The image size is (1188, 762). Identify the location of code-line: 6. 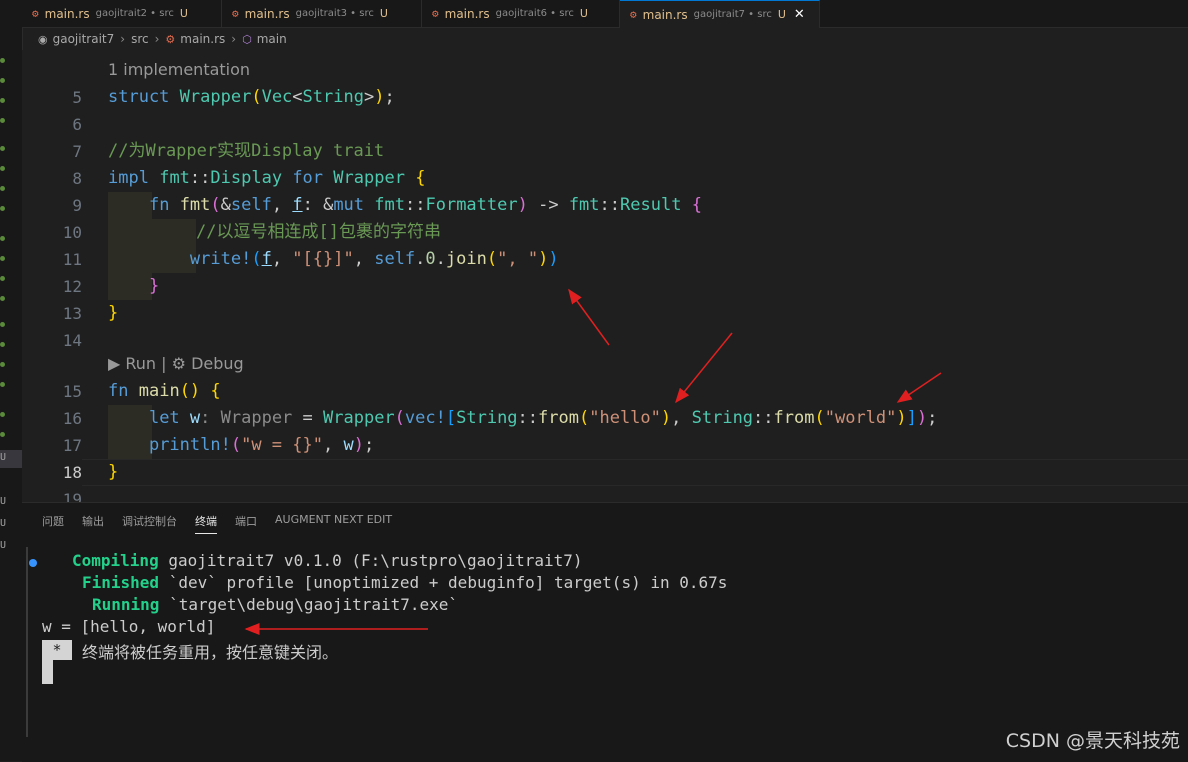
(605, 124).